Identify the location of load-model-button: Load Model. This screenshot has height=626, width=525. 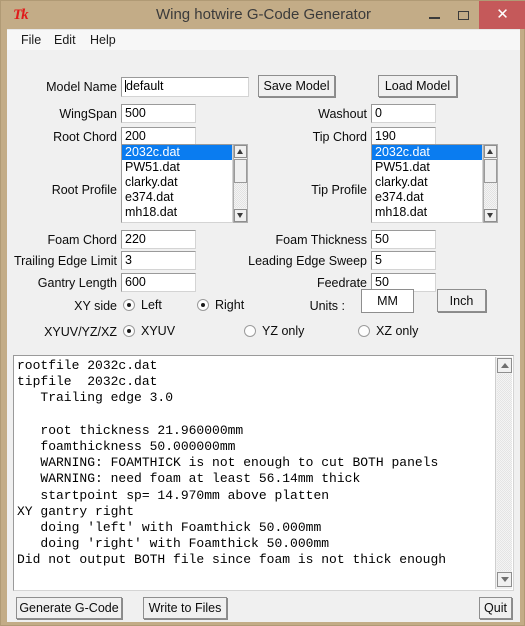
(417, 86).